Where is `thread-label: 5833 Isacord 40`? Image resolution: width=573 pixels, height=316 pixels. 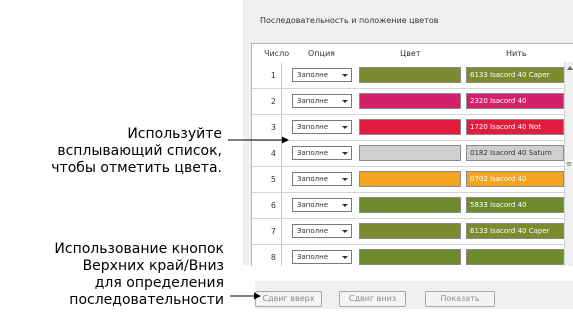
thread-label: 5833 Isacord 40 is located at coordinates (515, 205).